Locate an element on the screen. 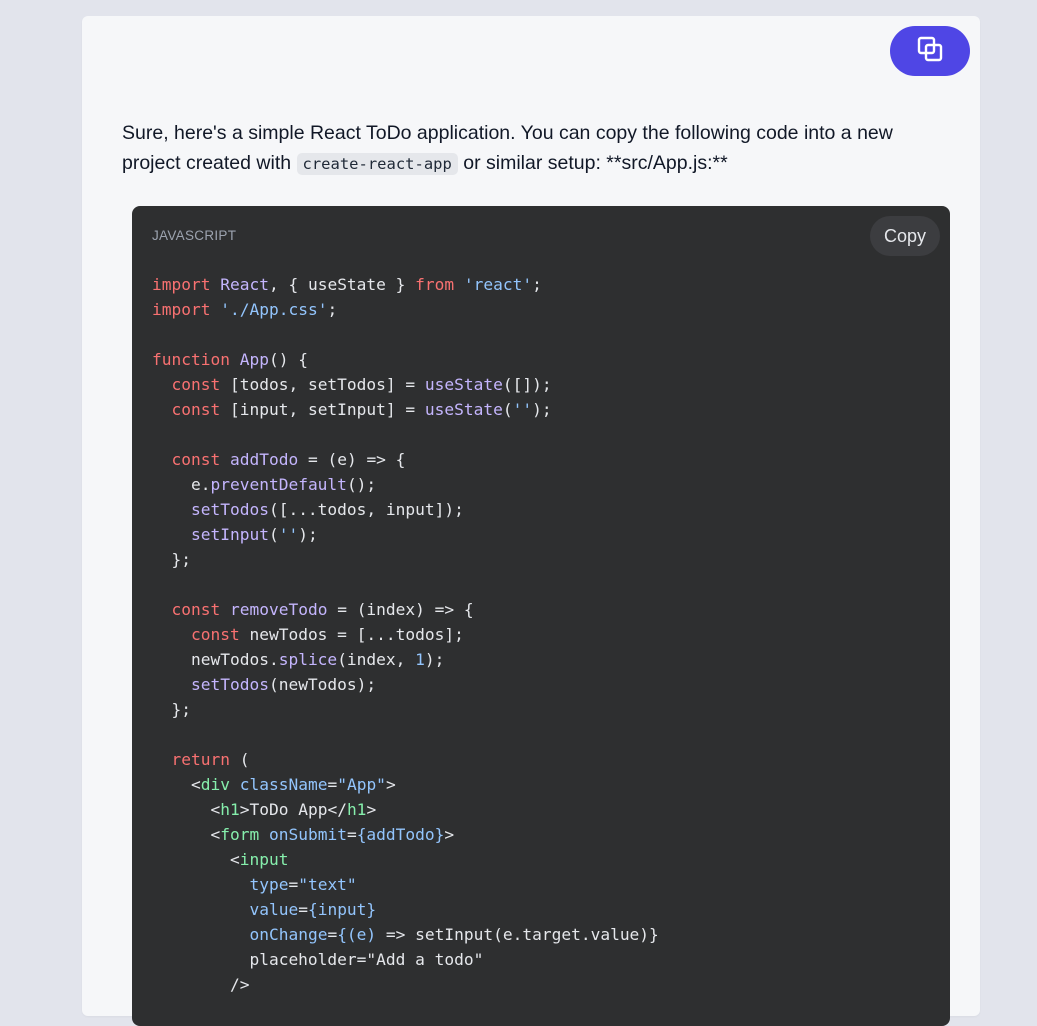 This screenshot has width=1037, height=1026. code-token: newTodos = [...todos]; is located at coordinates (351, 634).